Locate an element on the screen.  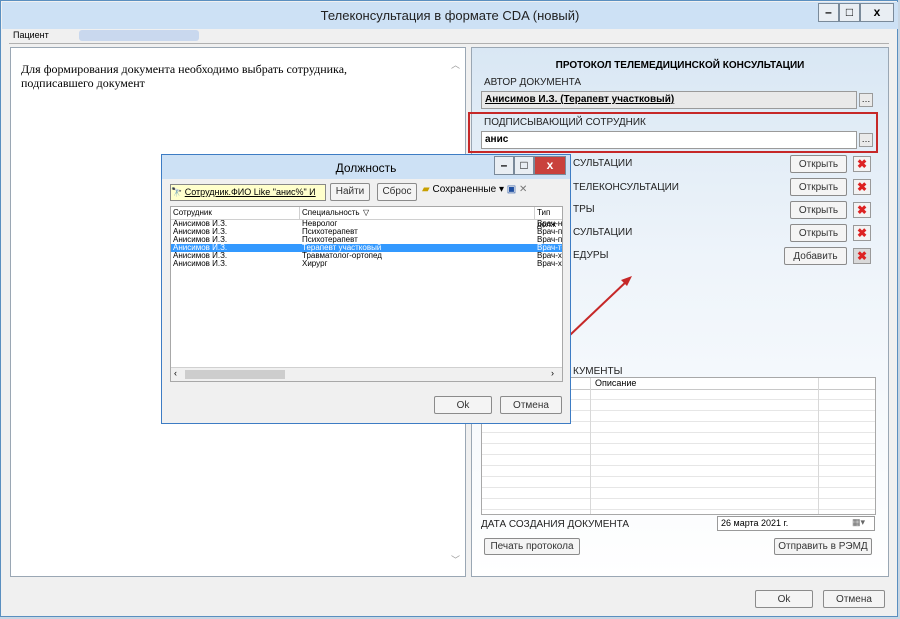
scroll-right-icon: › is located at coordinates (552, 373).